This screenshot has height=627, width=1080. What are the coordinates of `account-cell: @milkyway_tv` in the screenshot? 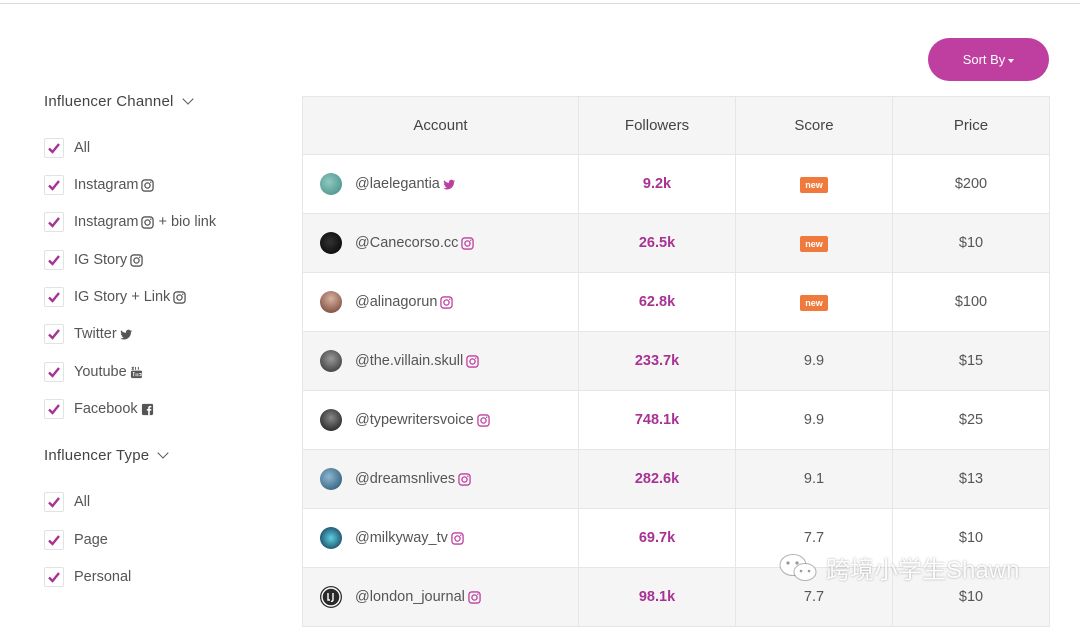 It's located at (440, 538).